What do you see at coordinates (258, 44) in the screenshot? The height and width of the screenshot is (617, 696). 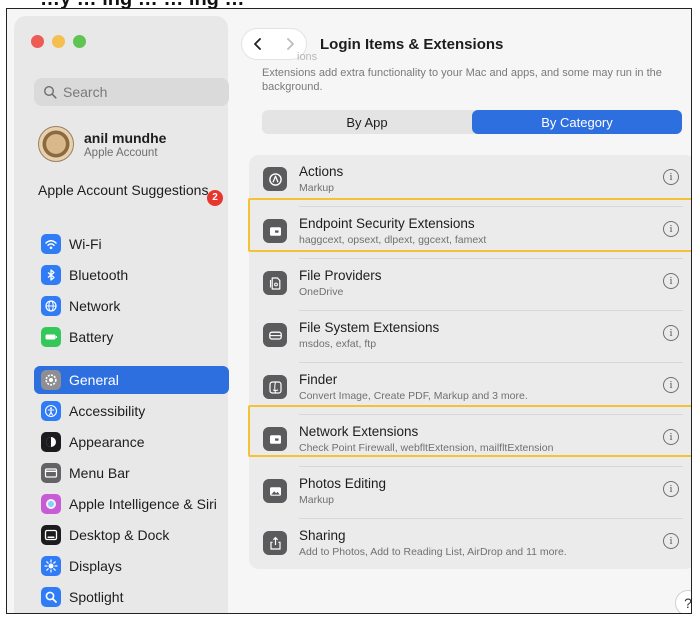 I see `back-arrow-icon` at bounding box center [258, 44].